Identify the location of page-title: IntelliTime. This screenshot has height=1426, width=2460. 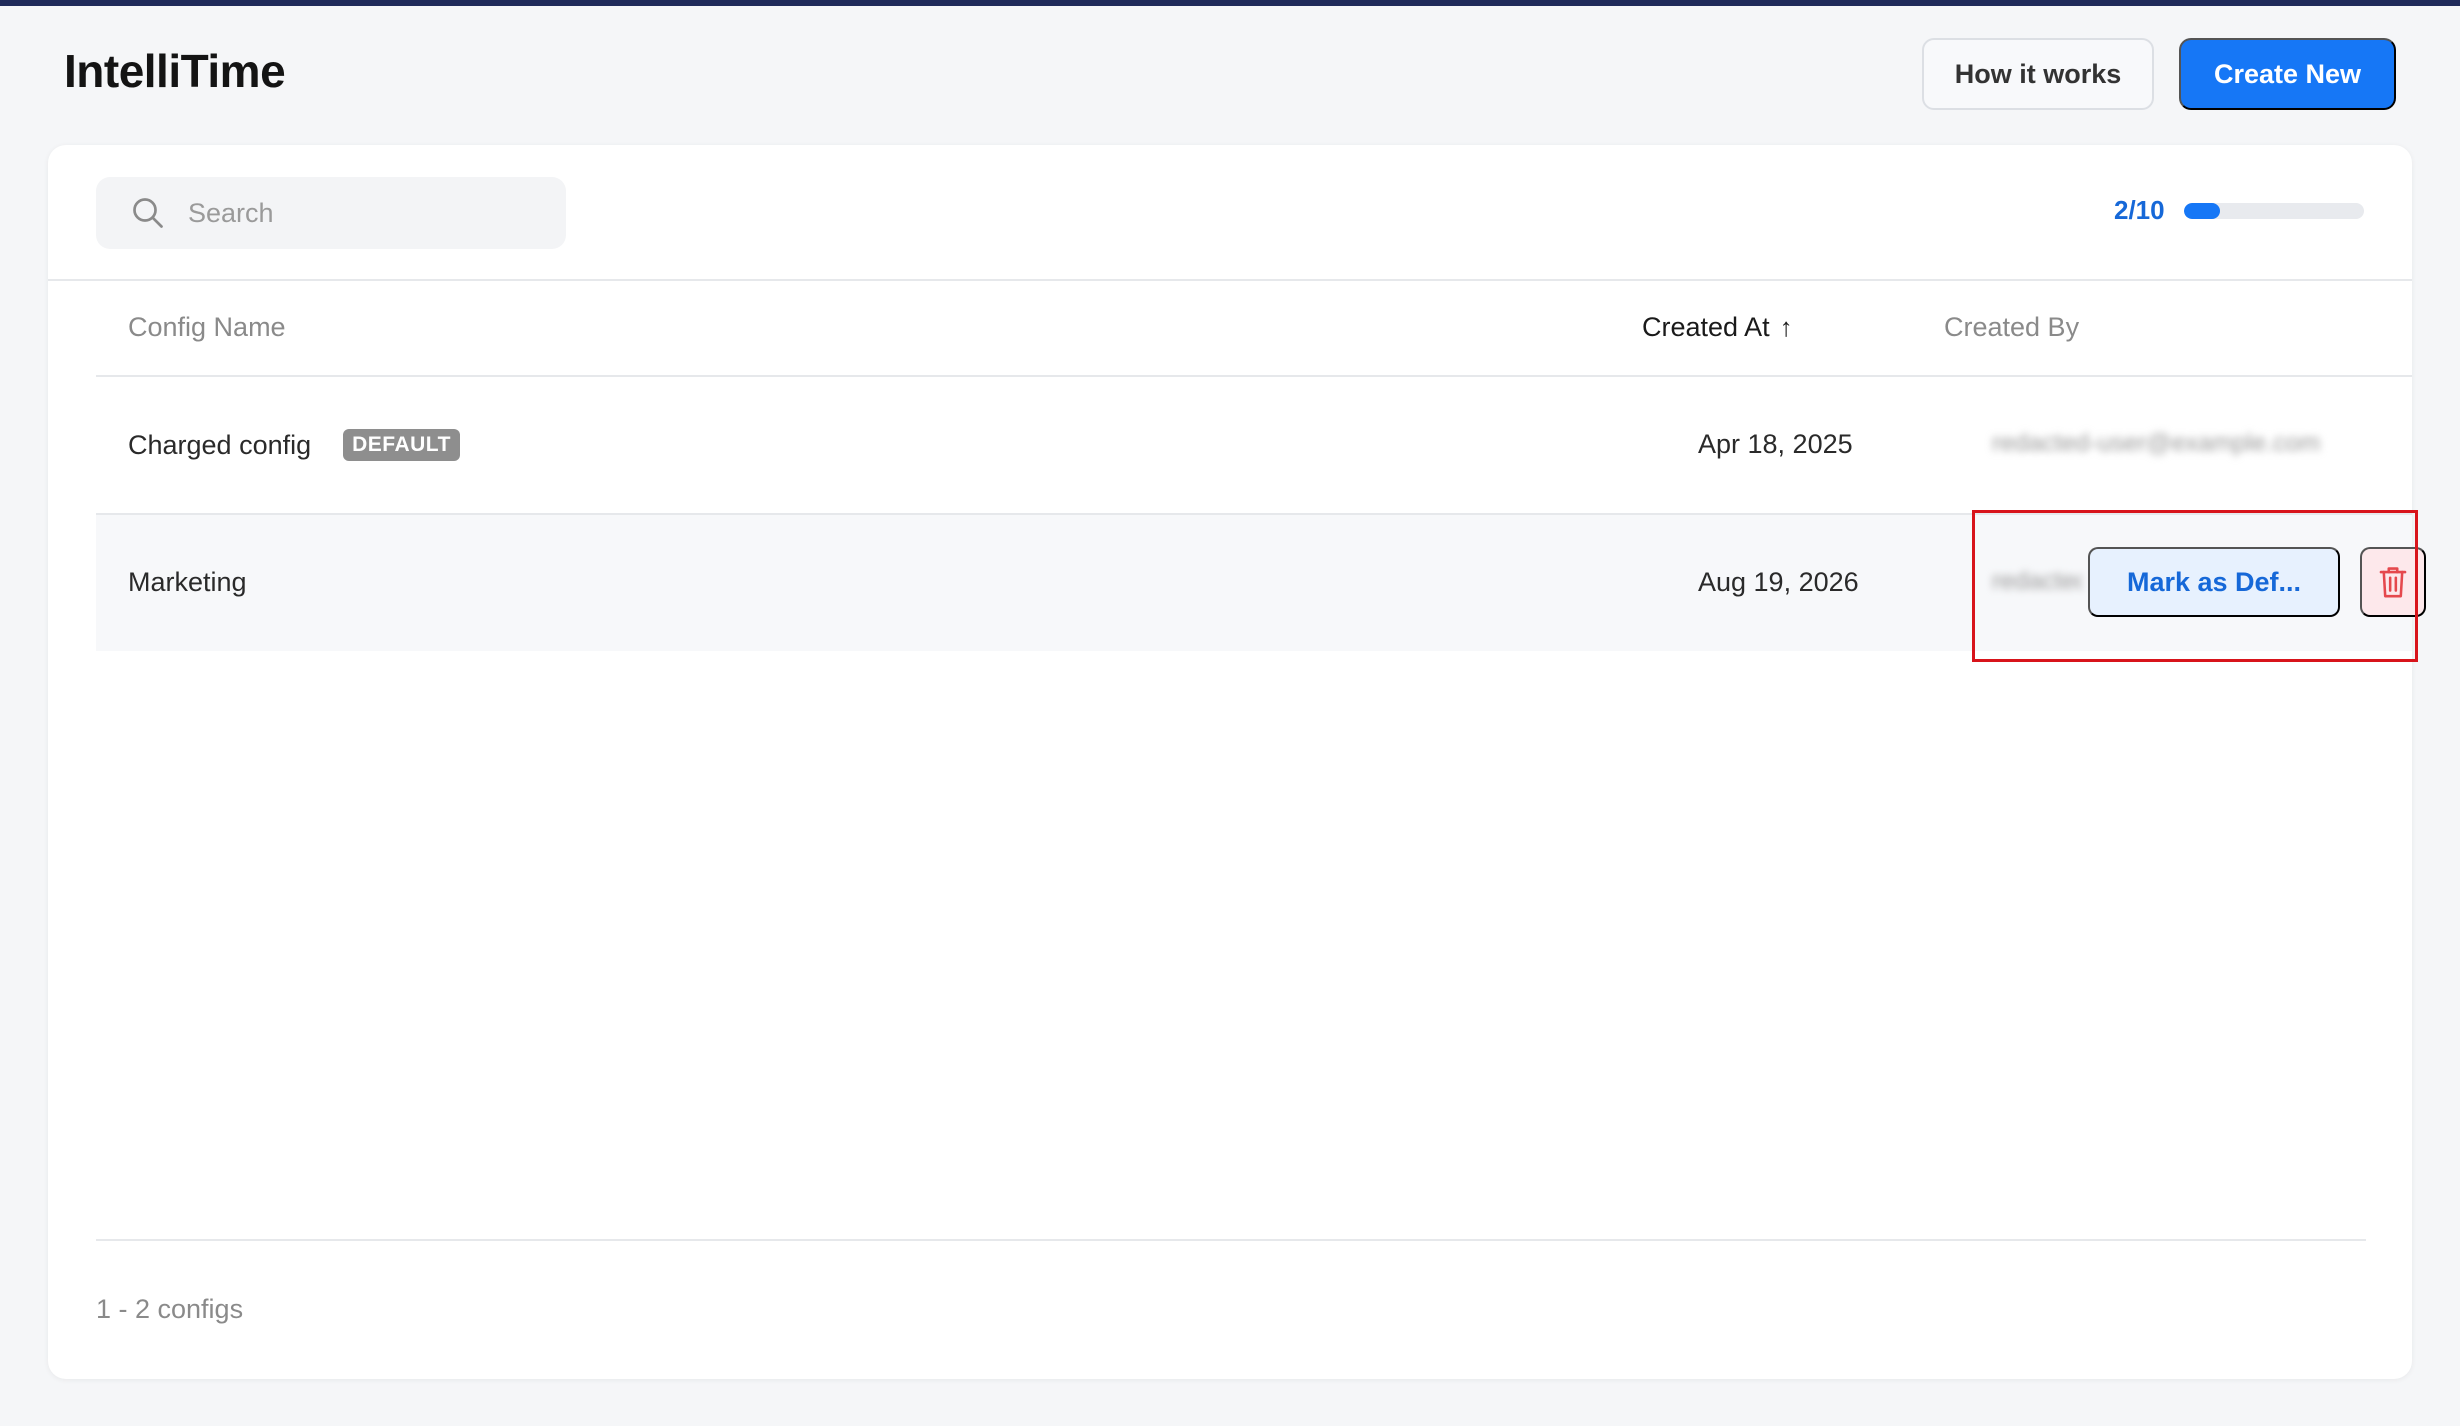
(175, 71).